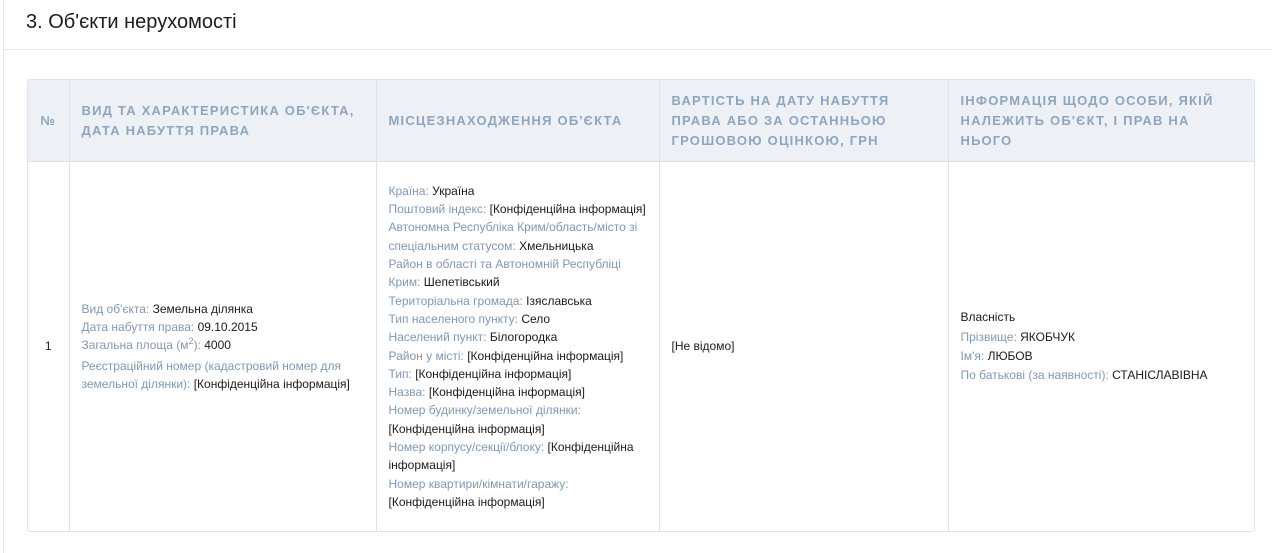 This screenshot has width=1272, height=553. I want to click on owner-name: Ім'я: ЛЮБОВ, so click(996, 356).